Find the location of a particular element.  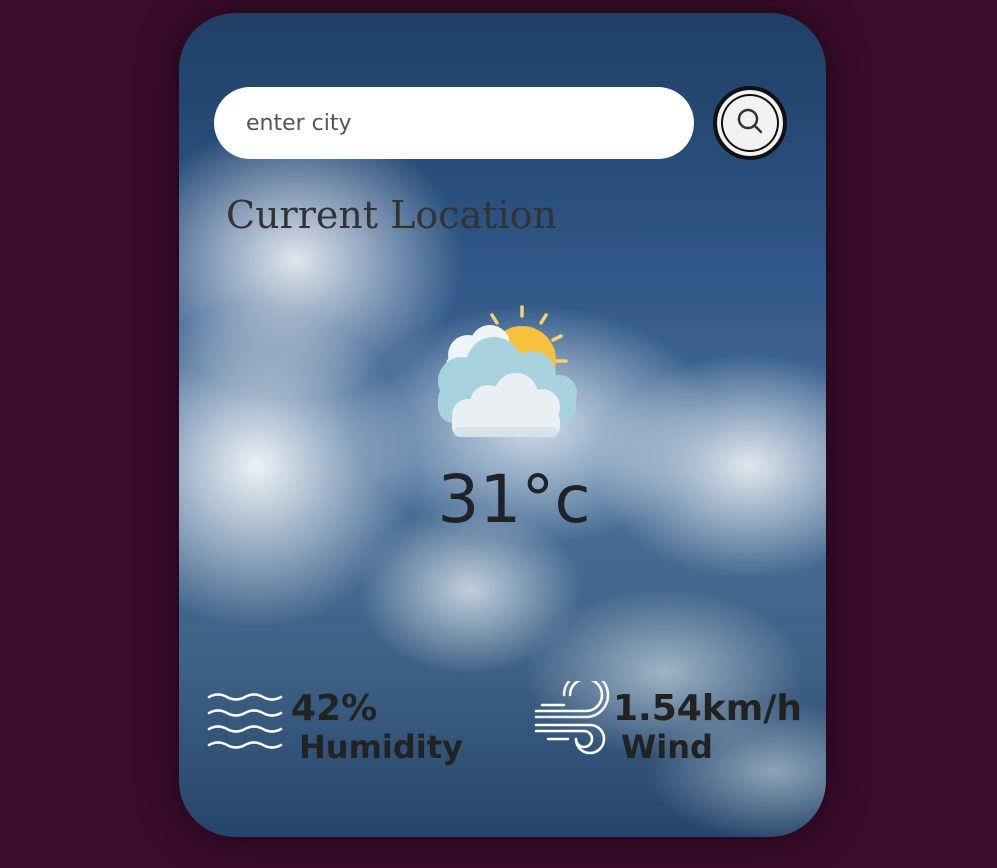

wind-label: Wind is located at coordinates (667, 747).